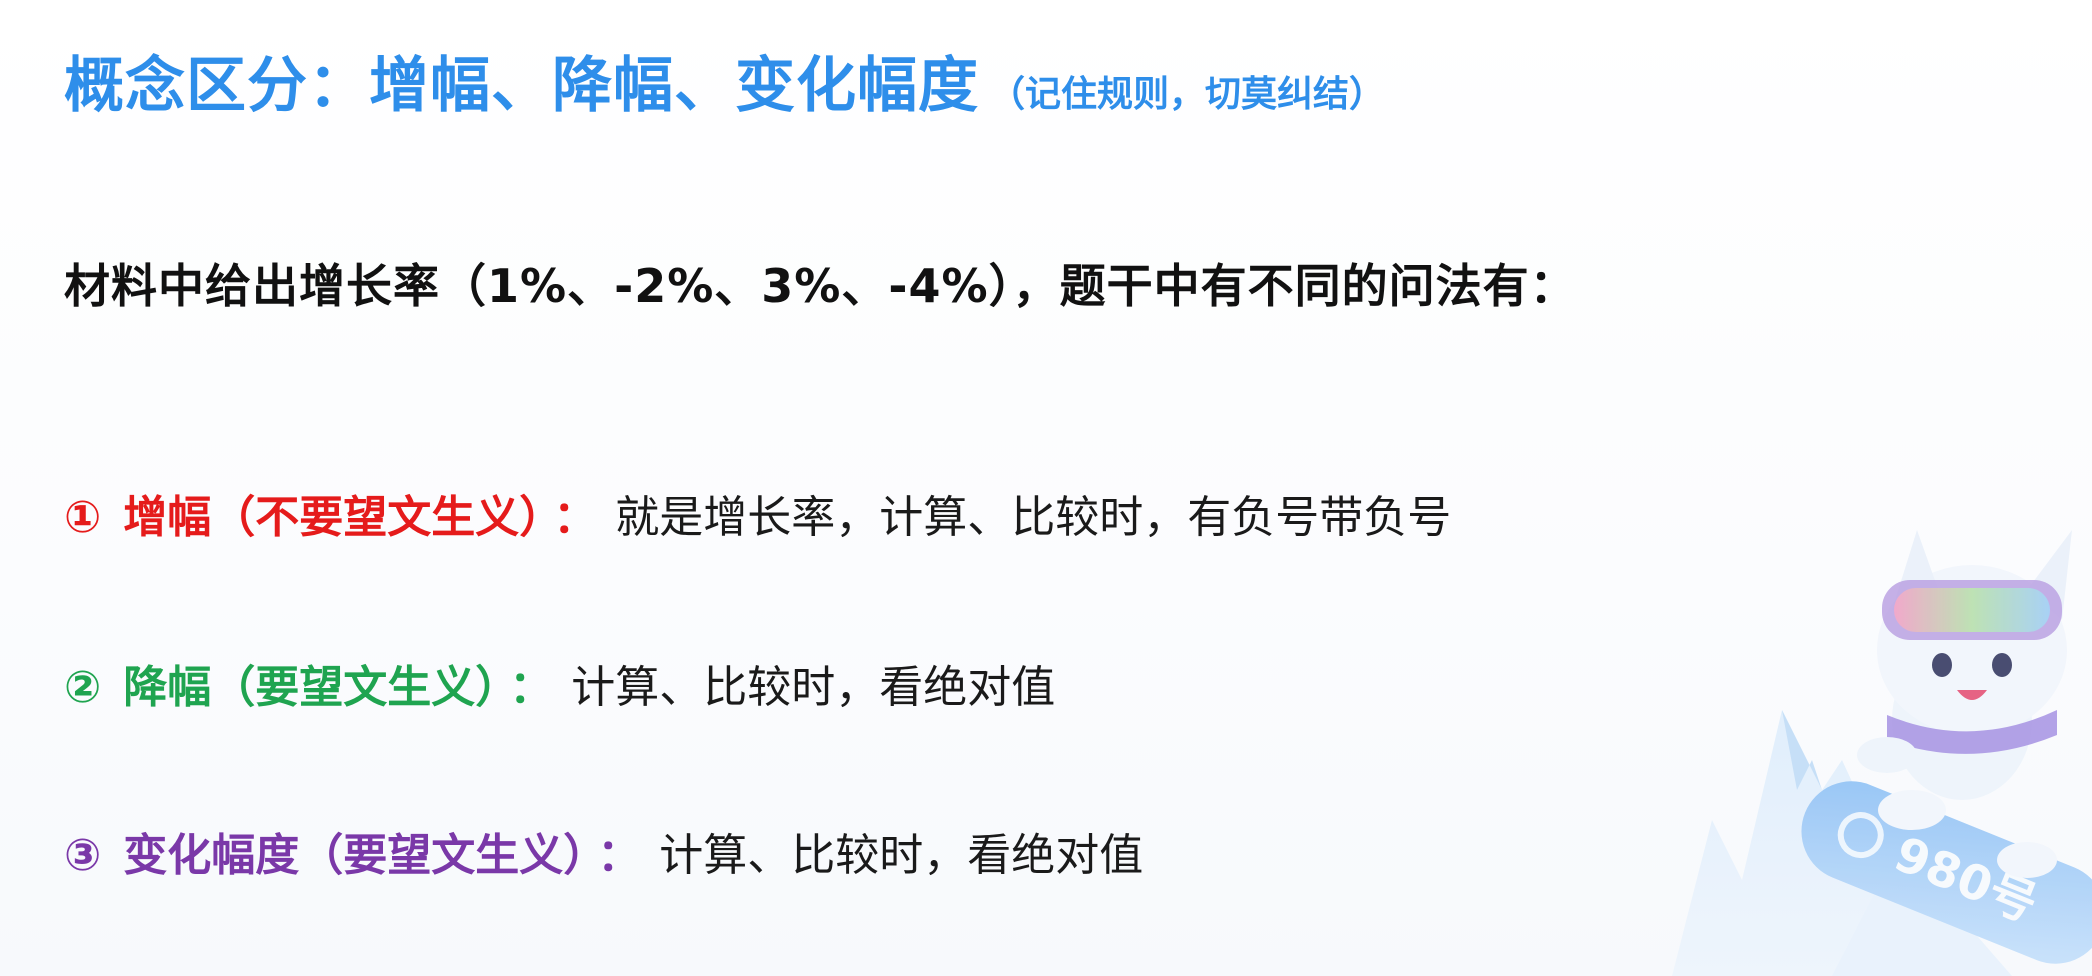 The image size is (2092, 976). I want to click on item-number: ③, so click(83, 855).